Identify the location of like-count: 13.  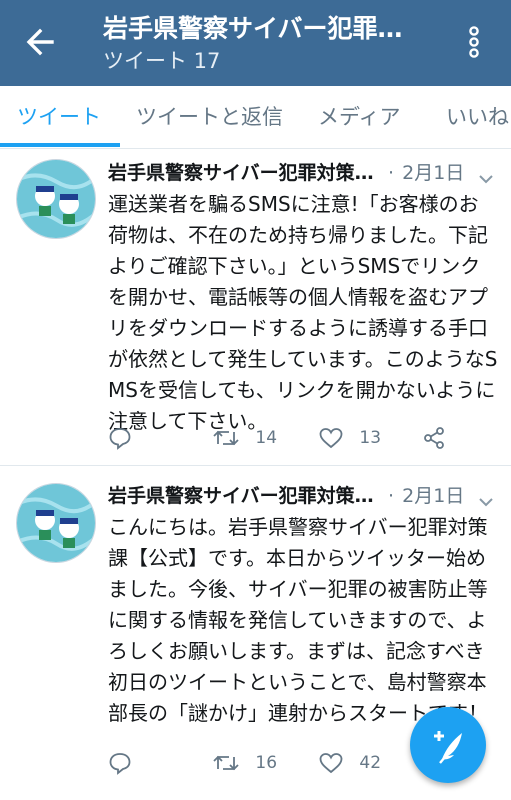
(370, 438).